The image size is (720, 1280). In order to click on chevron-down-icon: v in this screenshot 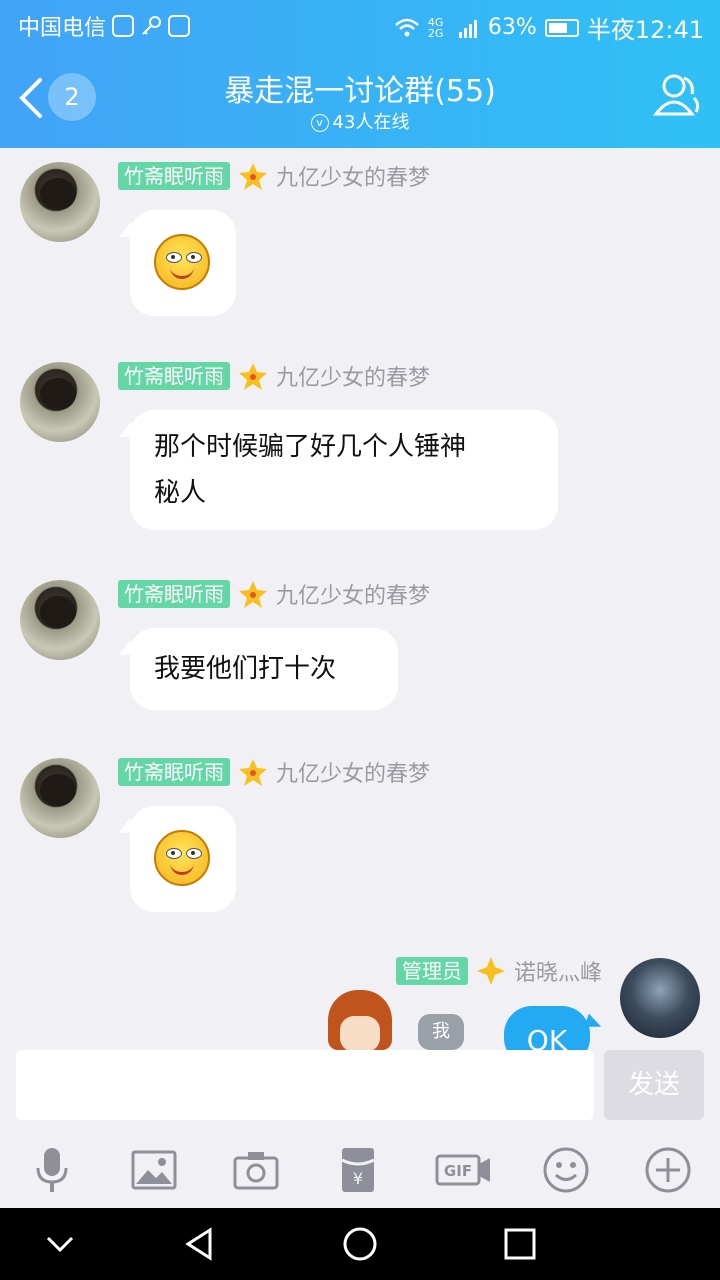, I will do `click(319, 123)`.